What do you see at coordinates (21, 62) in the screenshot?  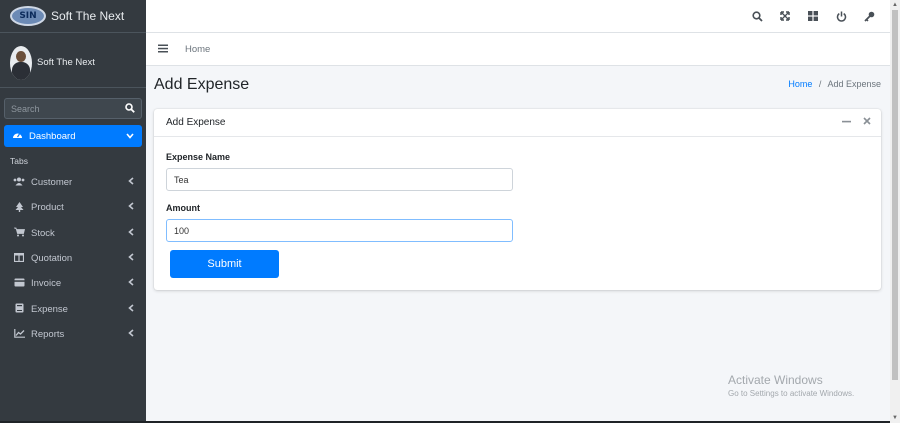 I see `avatar` at bounding box center [21, 62].